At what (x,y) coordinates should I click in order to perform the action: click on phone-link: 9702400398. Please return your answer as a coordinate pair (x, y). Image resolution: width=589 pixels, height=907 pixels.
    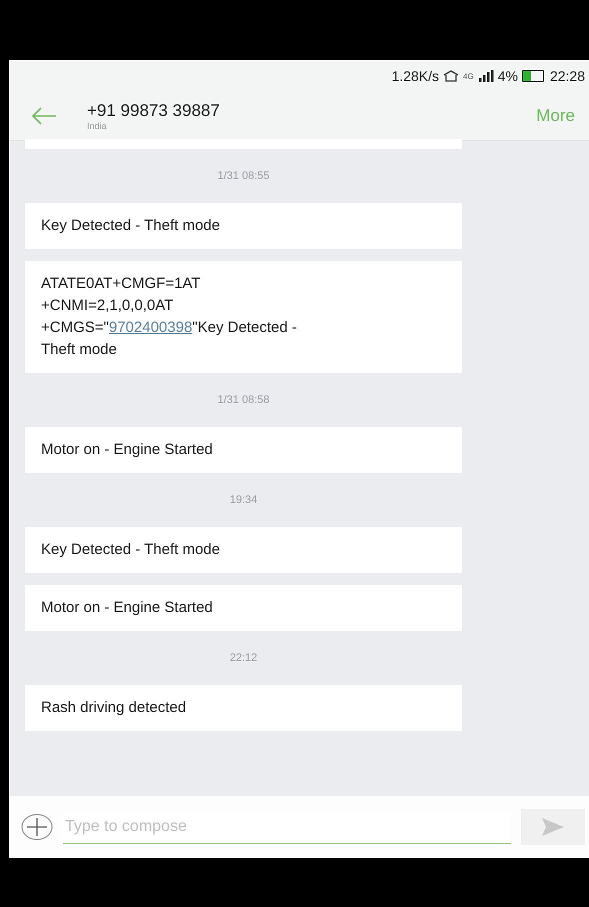
    Looking at the image, I should click on (150, 327).